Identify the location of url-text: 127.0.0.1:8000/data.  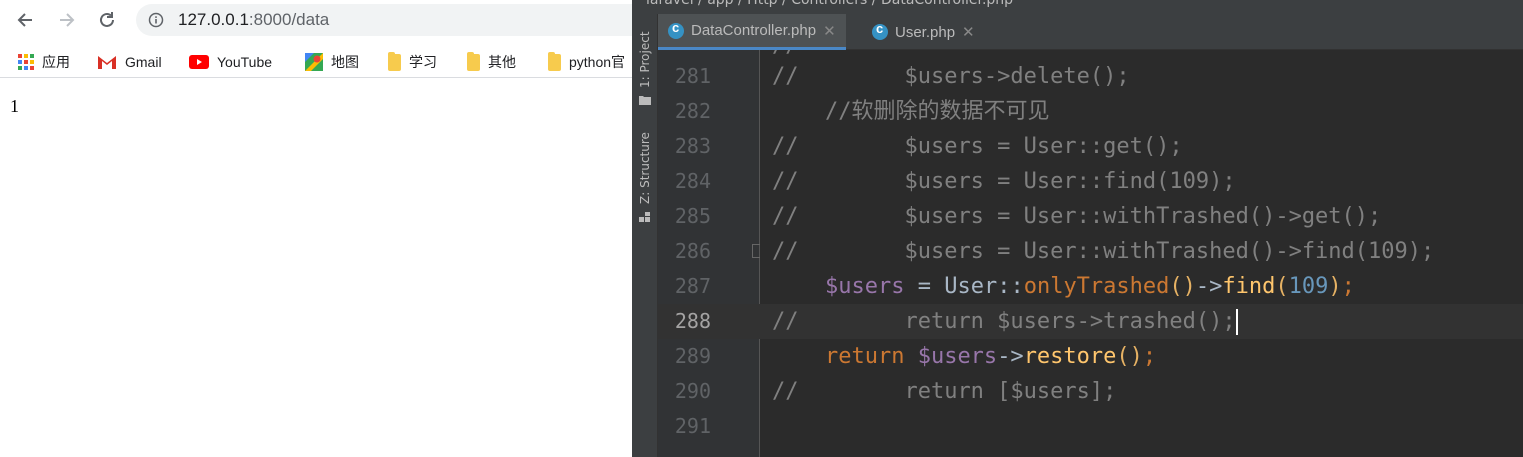
(253, 20).